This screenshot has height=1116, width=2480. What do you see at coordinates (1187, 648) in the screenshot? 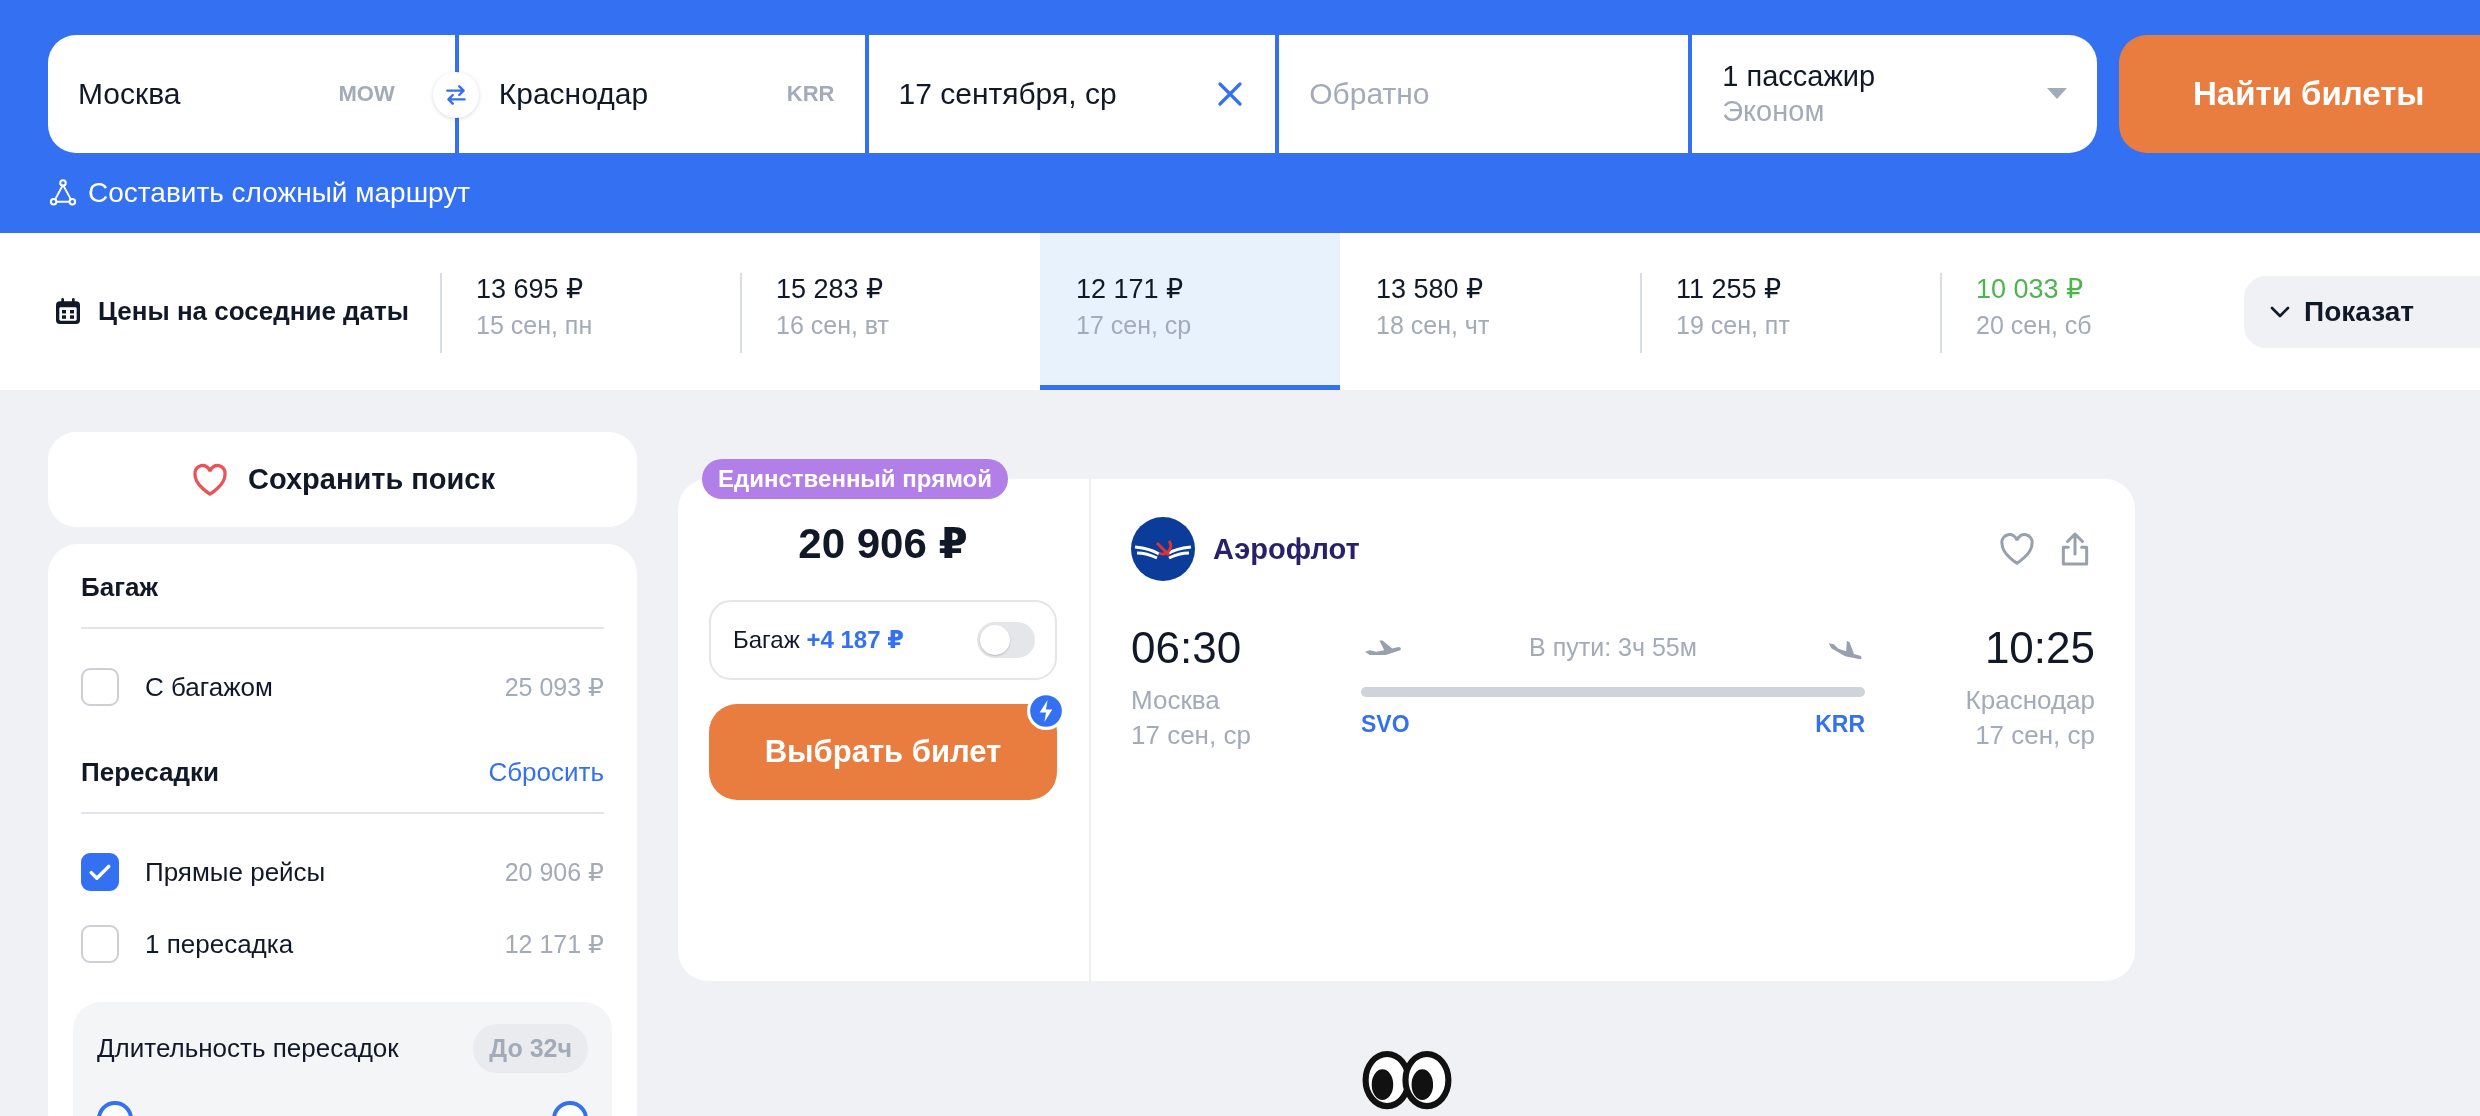
I see `flight-time: 06:30` at bounding box center [1187, 648].